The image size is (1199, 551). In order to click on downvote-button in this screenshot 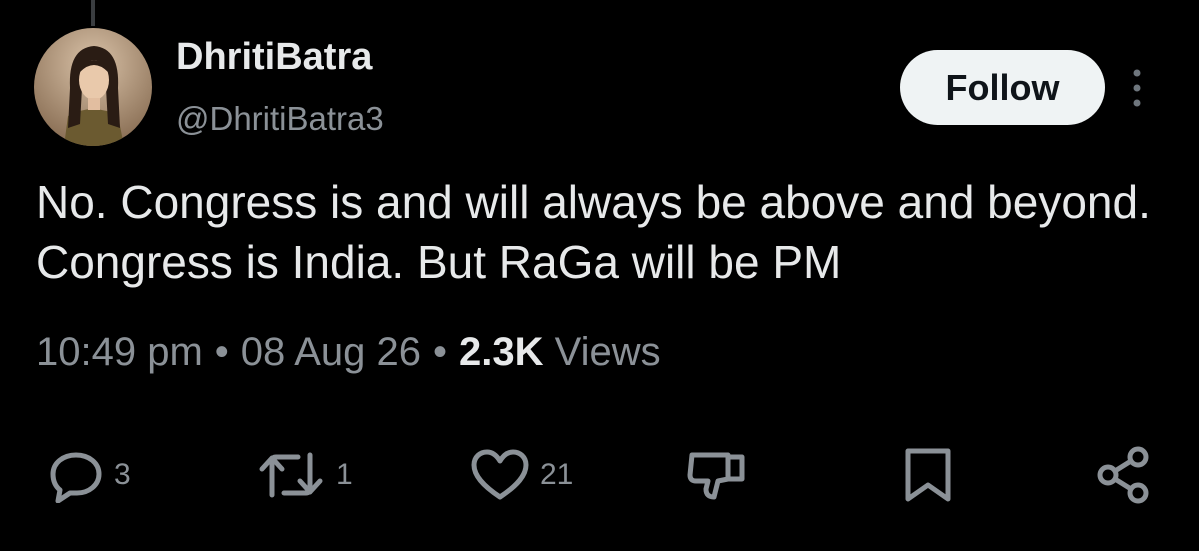, I will do `click(716, 475)`.